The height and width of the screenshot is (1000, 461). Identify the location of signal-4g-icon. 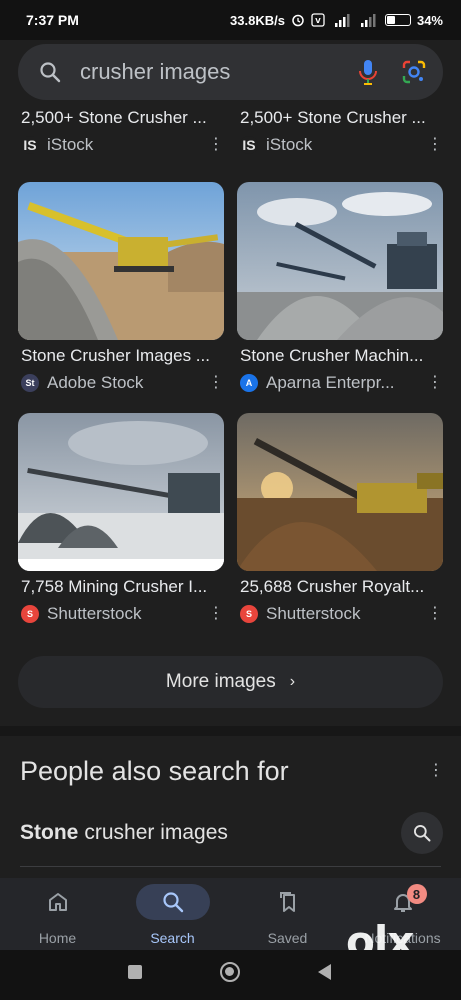
(342, 20).